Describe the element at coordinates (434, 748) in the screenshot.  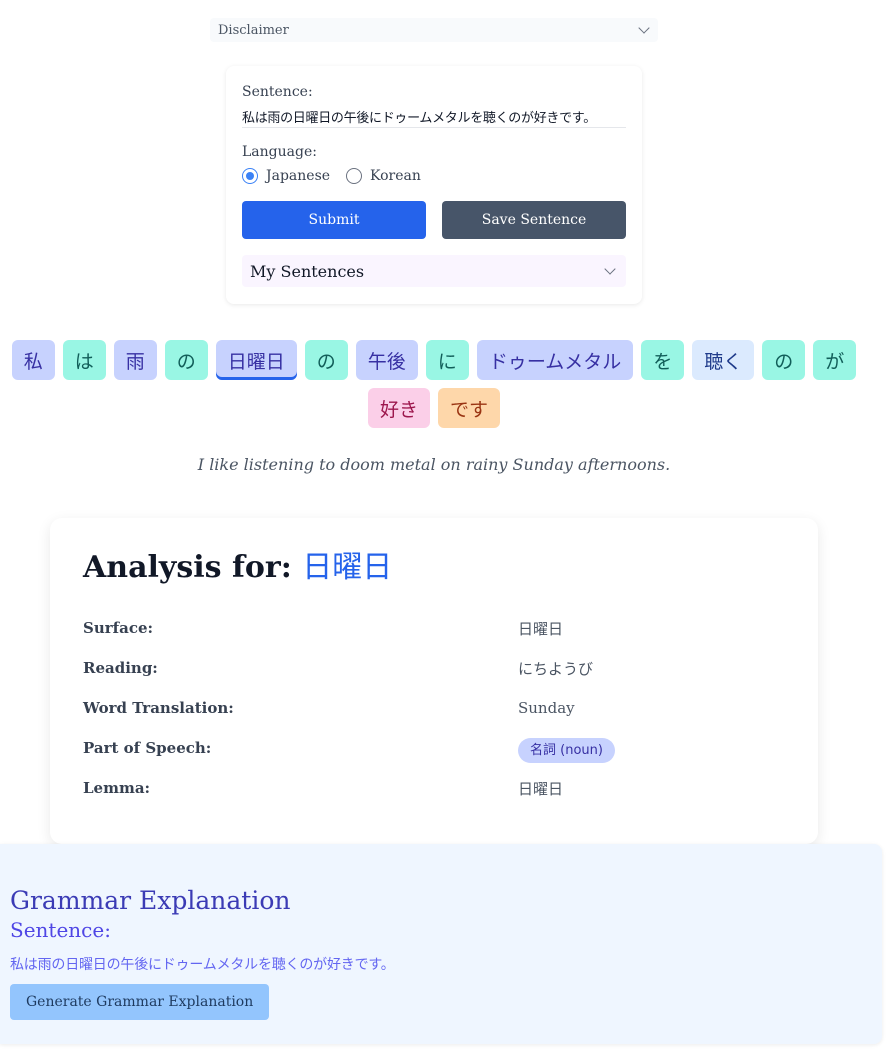
I see `pos-row: Part of Speech: 名詞 (noun)` at that location.